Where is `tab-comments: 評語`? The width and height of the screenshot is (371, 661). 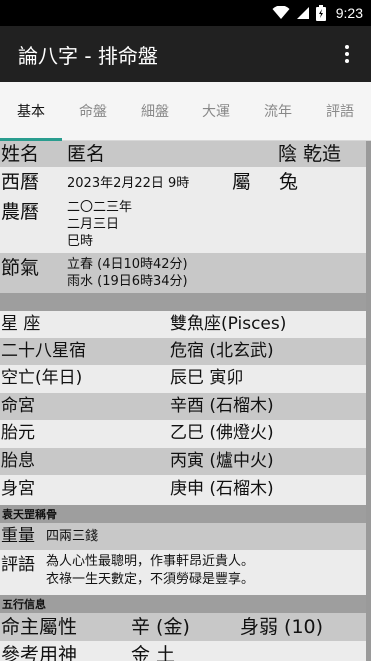 tab-comments: 評語 is located at coordinates (340, 111).